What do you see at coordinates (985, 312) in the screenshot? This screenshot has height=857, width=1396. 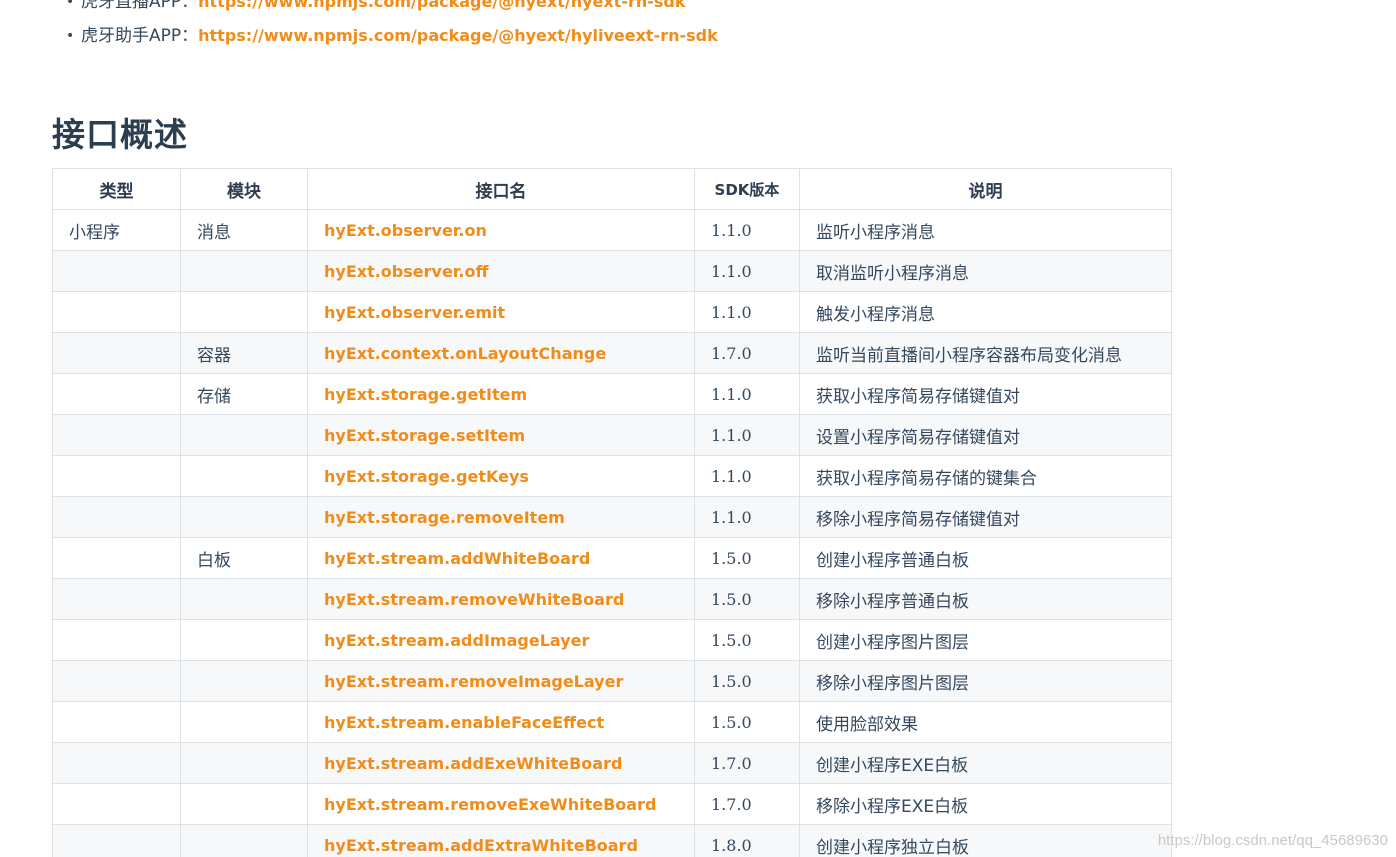 I see `cell-description: 触发小程序消息` at bounding box center [985, 312].